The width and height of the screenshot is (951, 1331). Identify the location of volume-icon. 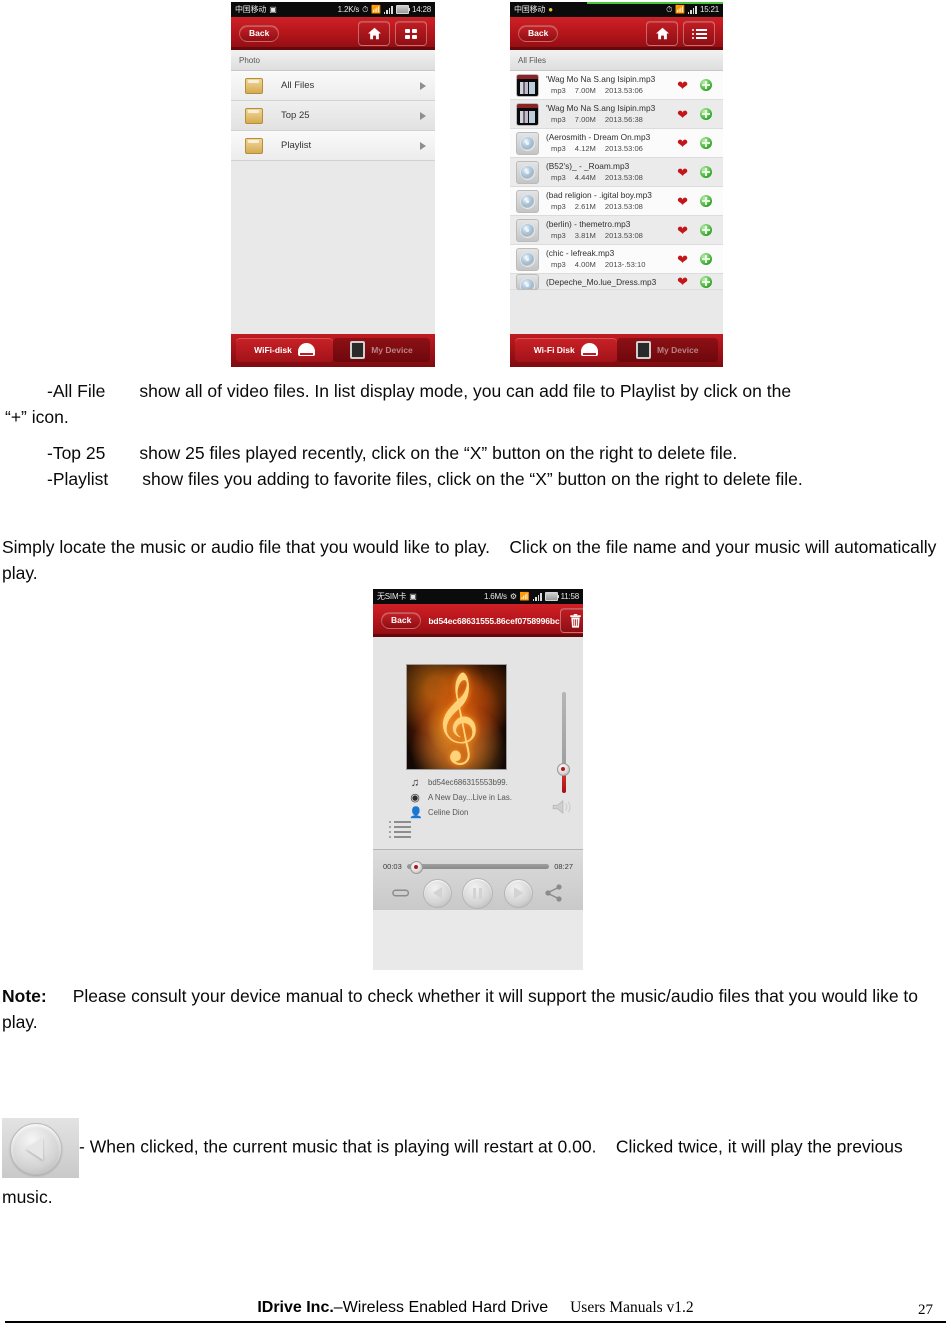
(562, 807).